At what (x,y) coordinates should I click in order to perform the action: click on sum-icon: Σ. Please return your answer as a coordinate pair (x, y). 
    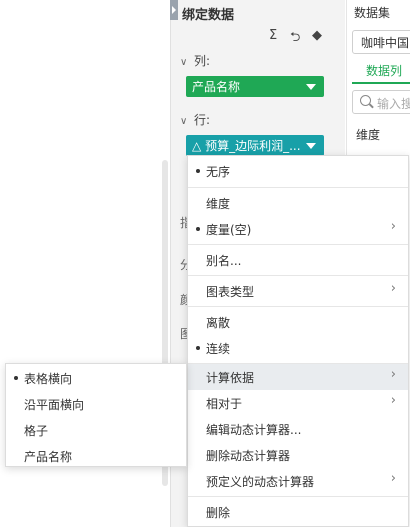
    Looking at the image, I should click on (273, 35).